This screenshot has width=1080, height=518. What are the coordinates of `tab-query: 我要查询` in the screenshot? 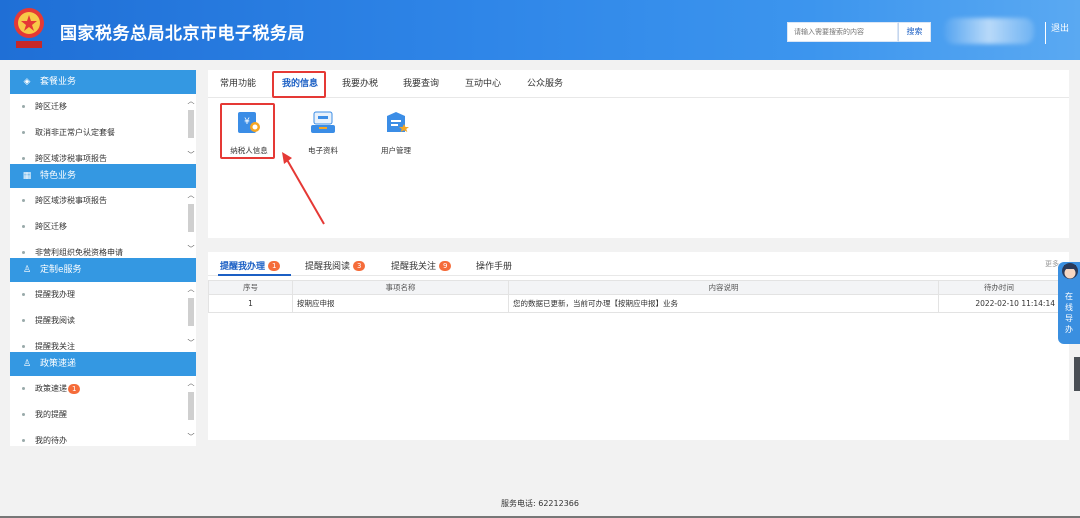 It's located at (421, 82).